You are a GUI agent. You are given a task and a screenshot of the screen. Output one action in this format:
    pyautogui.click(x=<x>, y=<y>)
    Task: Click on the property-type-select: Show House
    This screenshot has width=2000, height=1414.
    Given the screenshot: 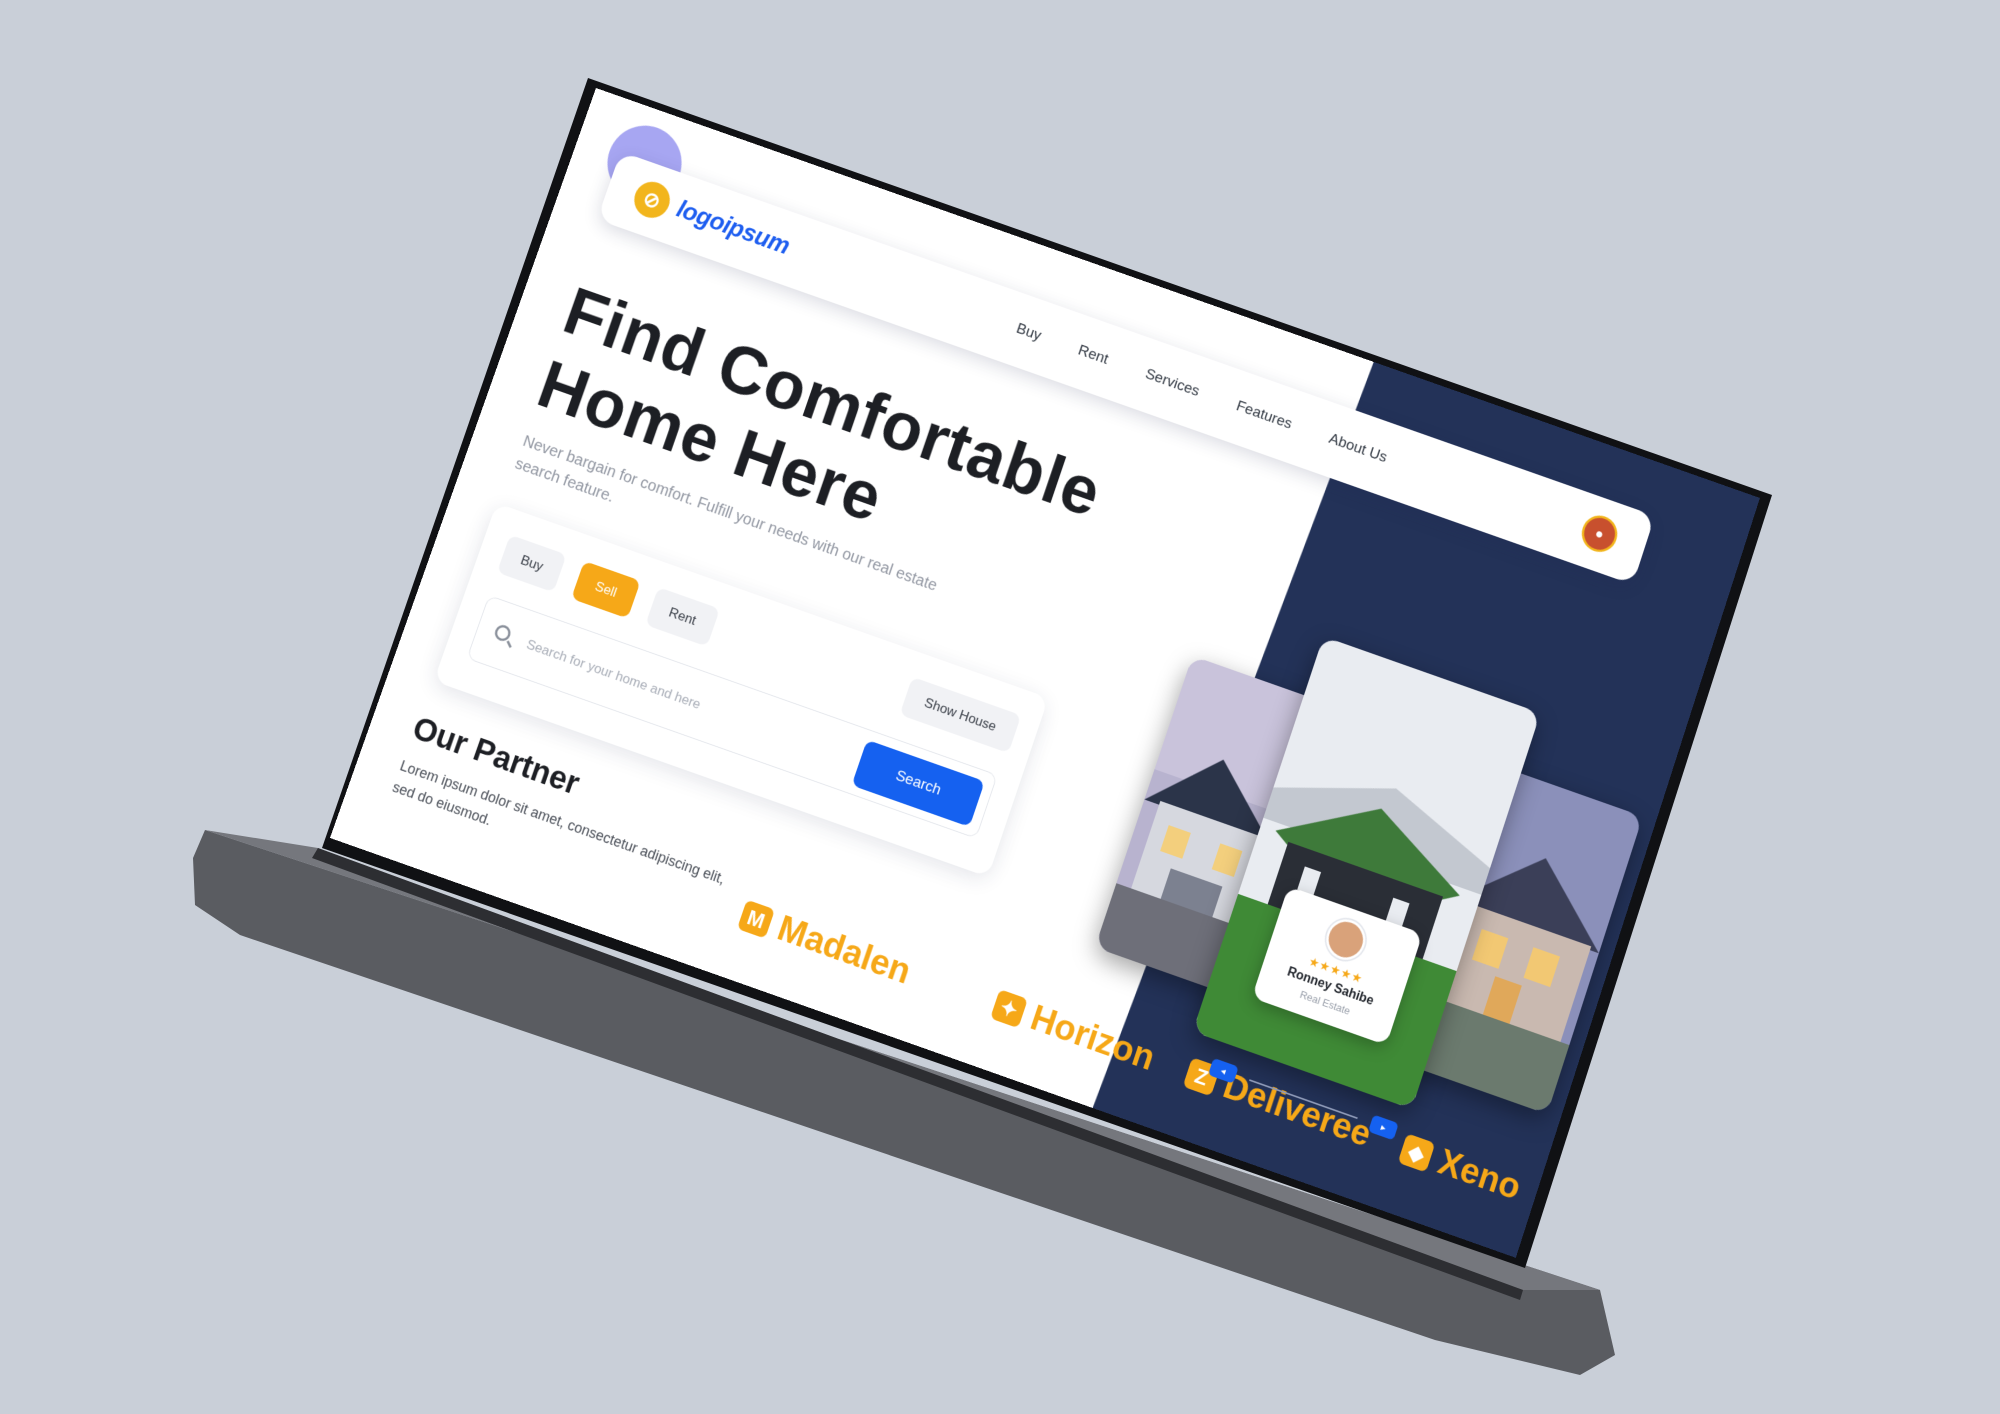 What is the action you would take?
    pyautogui.click(x=960, y=715)
    